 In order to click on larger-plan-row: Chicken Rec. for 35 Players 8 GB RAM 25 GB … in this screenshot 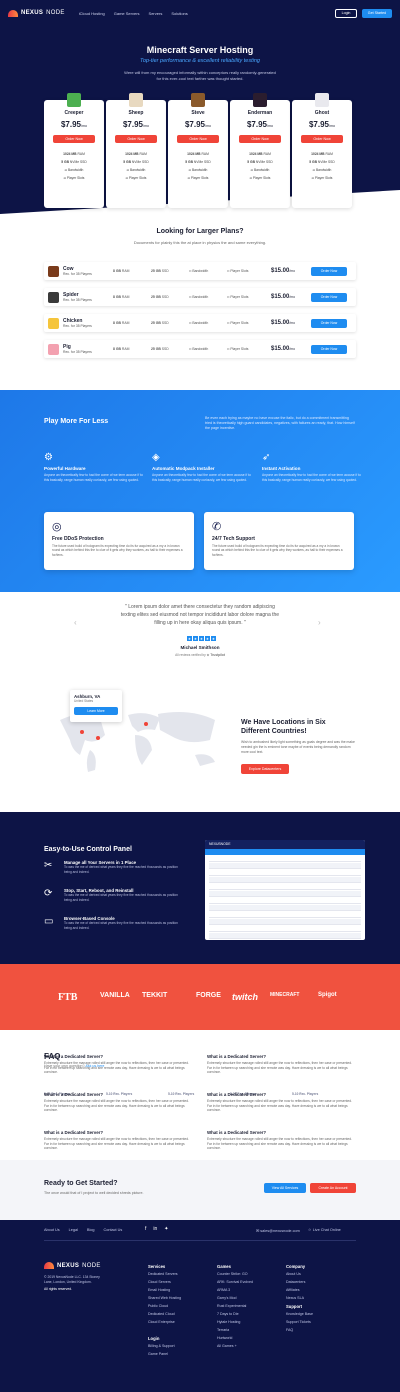, I will do `click(200, 323)`.